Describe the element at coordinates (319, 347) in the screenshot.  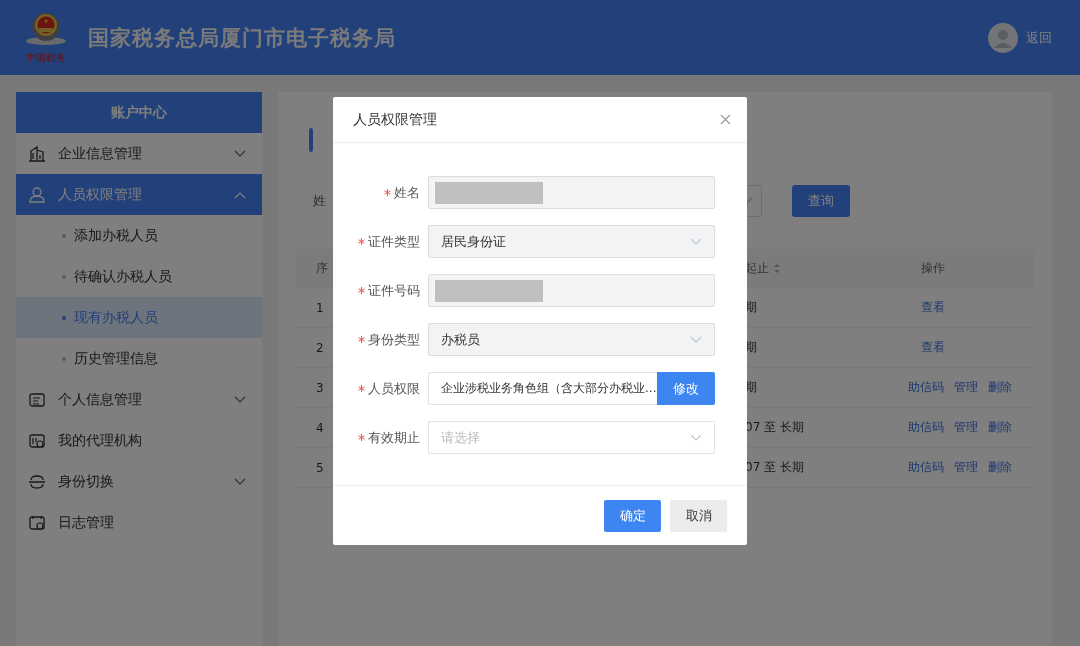
I see `table-cell-text: 2` at that location.